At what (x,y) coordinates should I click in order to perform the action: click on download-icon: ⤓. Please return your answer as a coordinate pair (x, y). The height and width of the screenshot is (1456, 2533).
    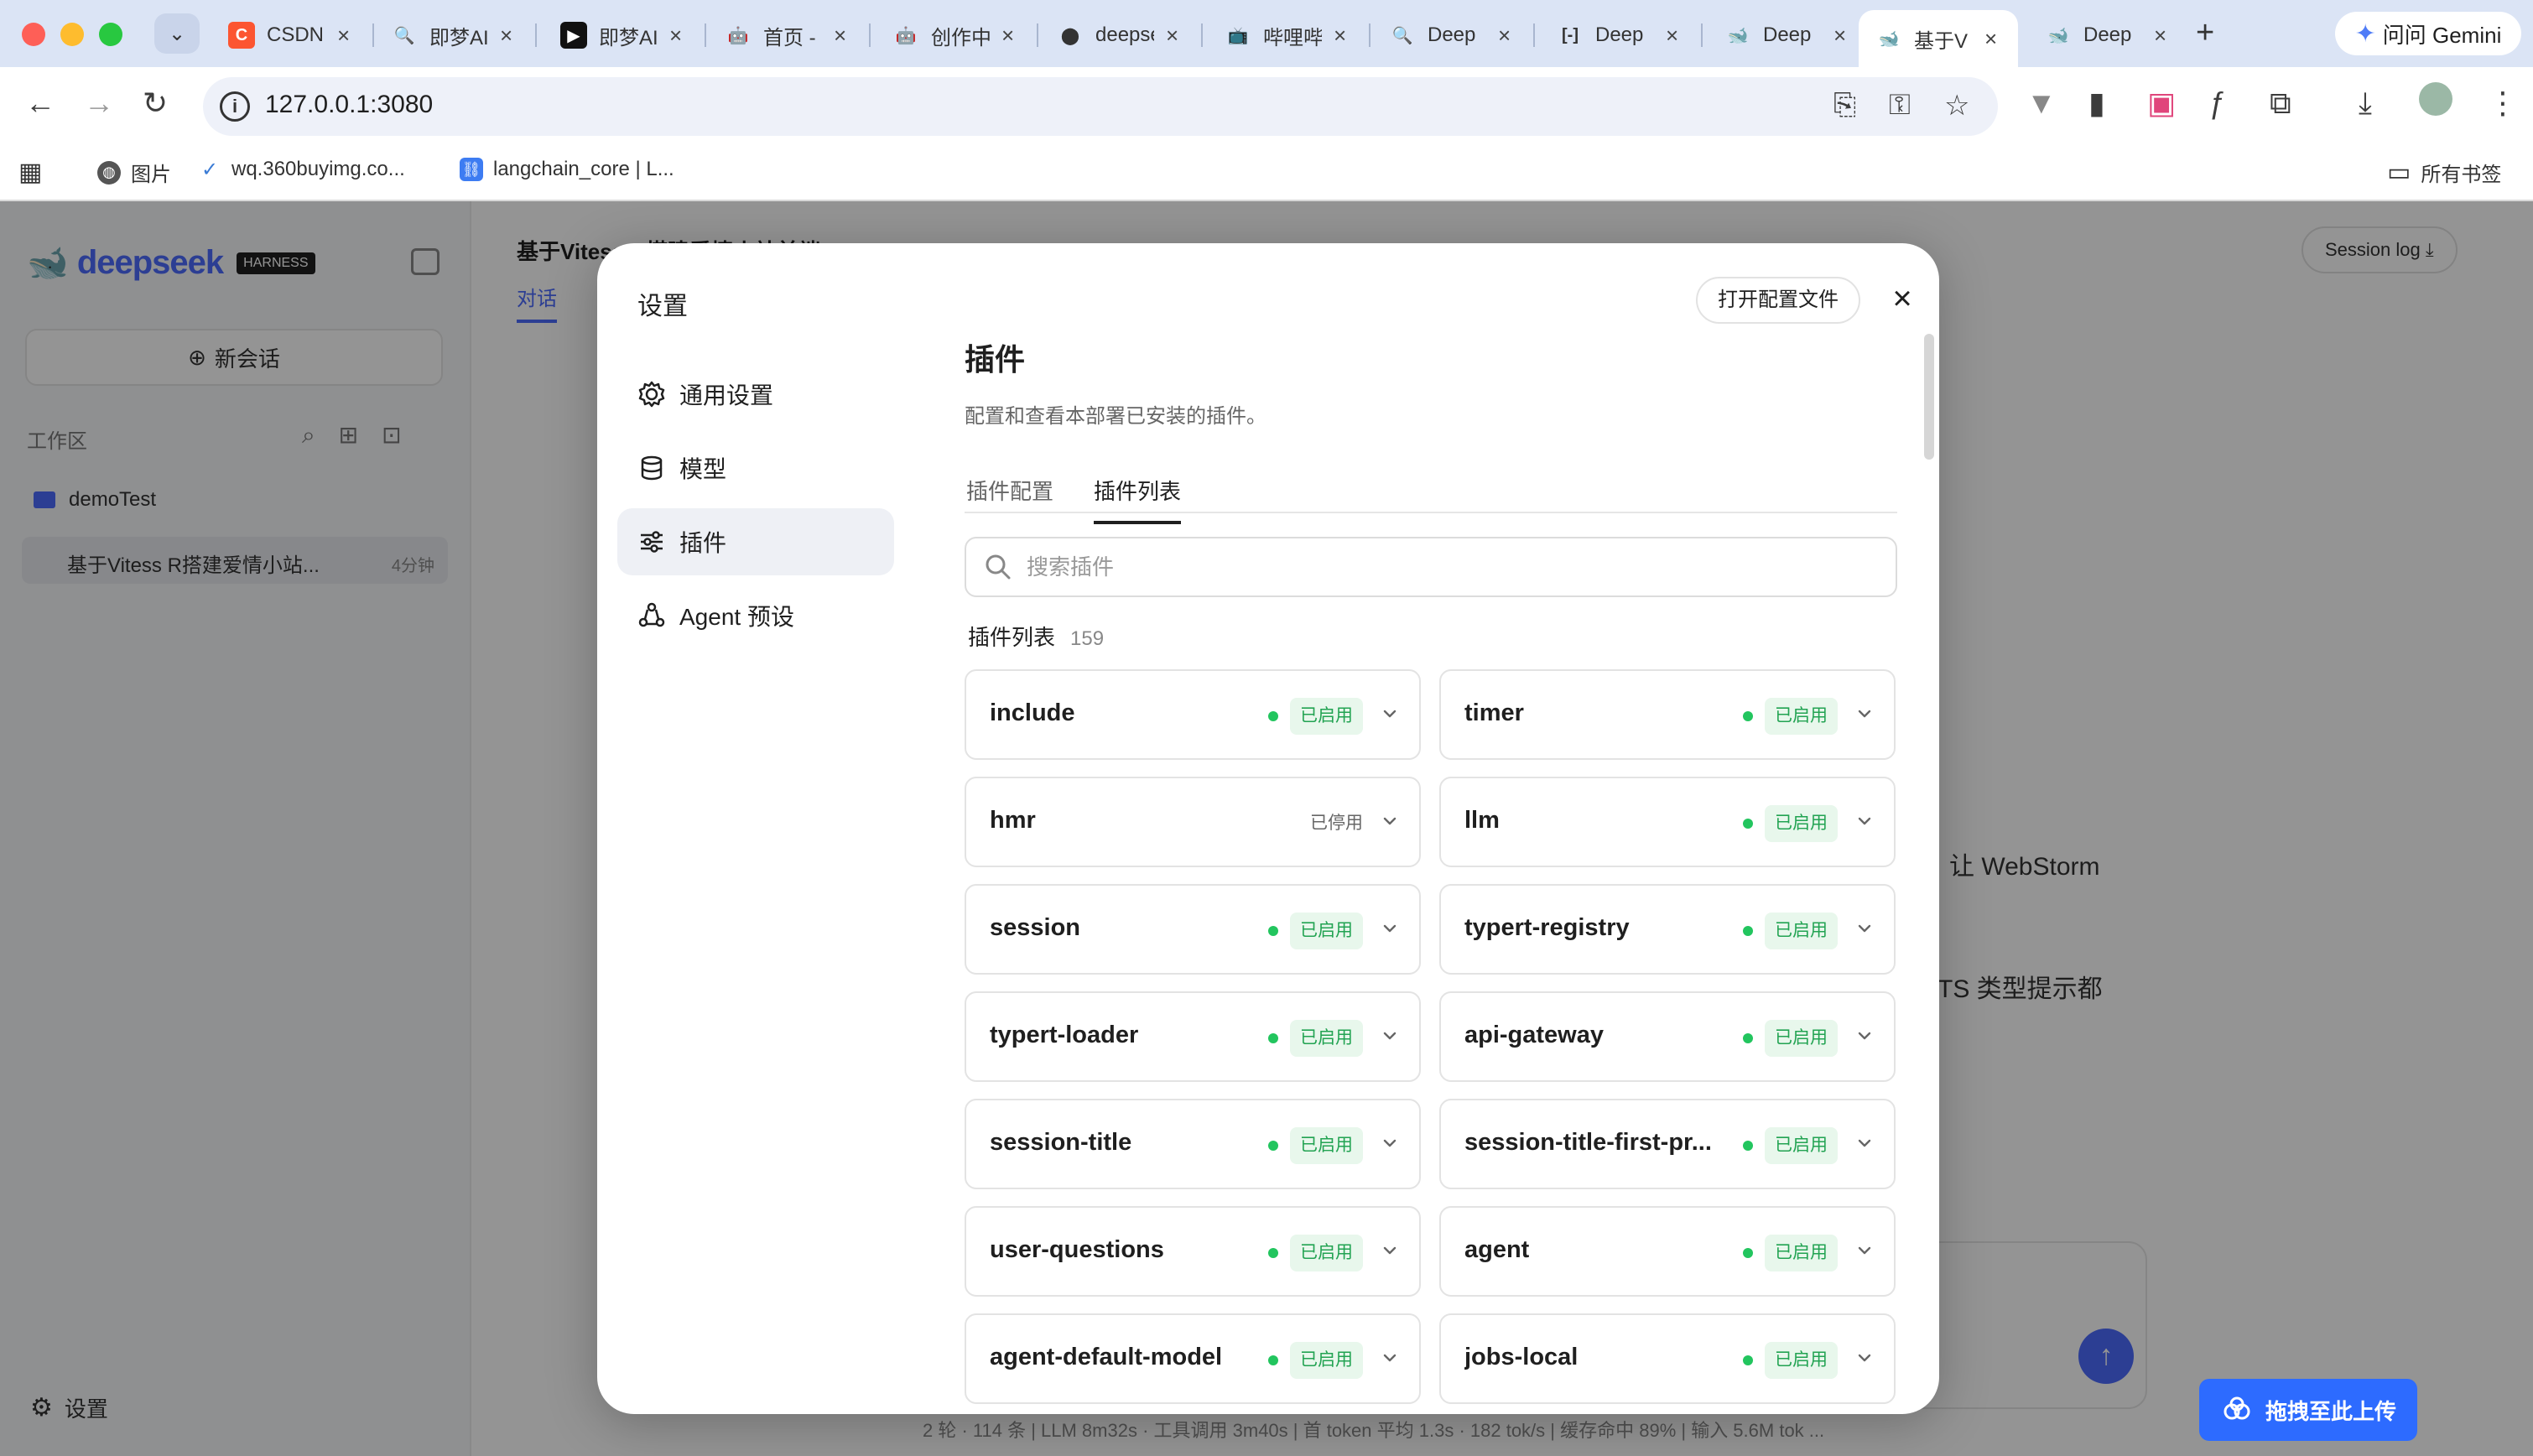
    Looking at the image, I should click on (2365, 104).